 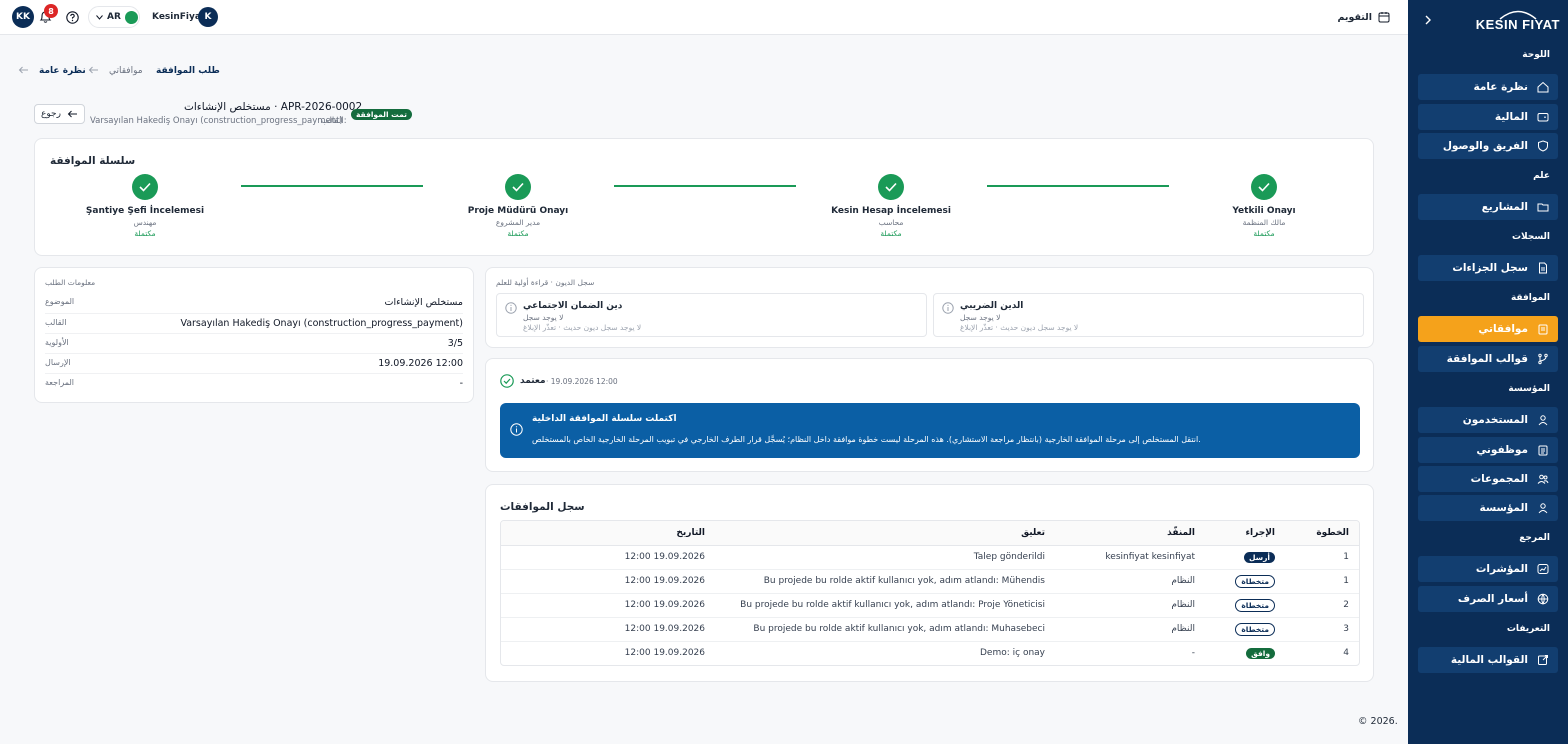 What do you see at coordinates (1384, 17) in the screenshot?
I see `calendar-icon` at bounding box center [1384, 17].